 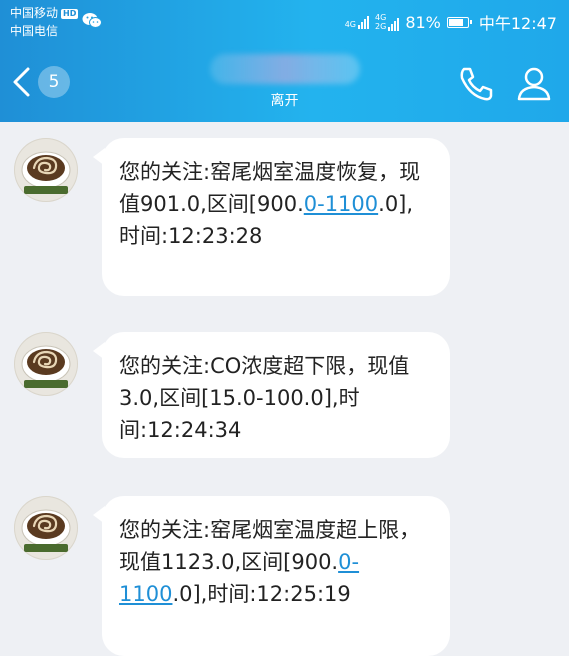 I want to click on clock: 中午12:47, so click(x=517, y=23).